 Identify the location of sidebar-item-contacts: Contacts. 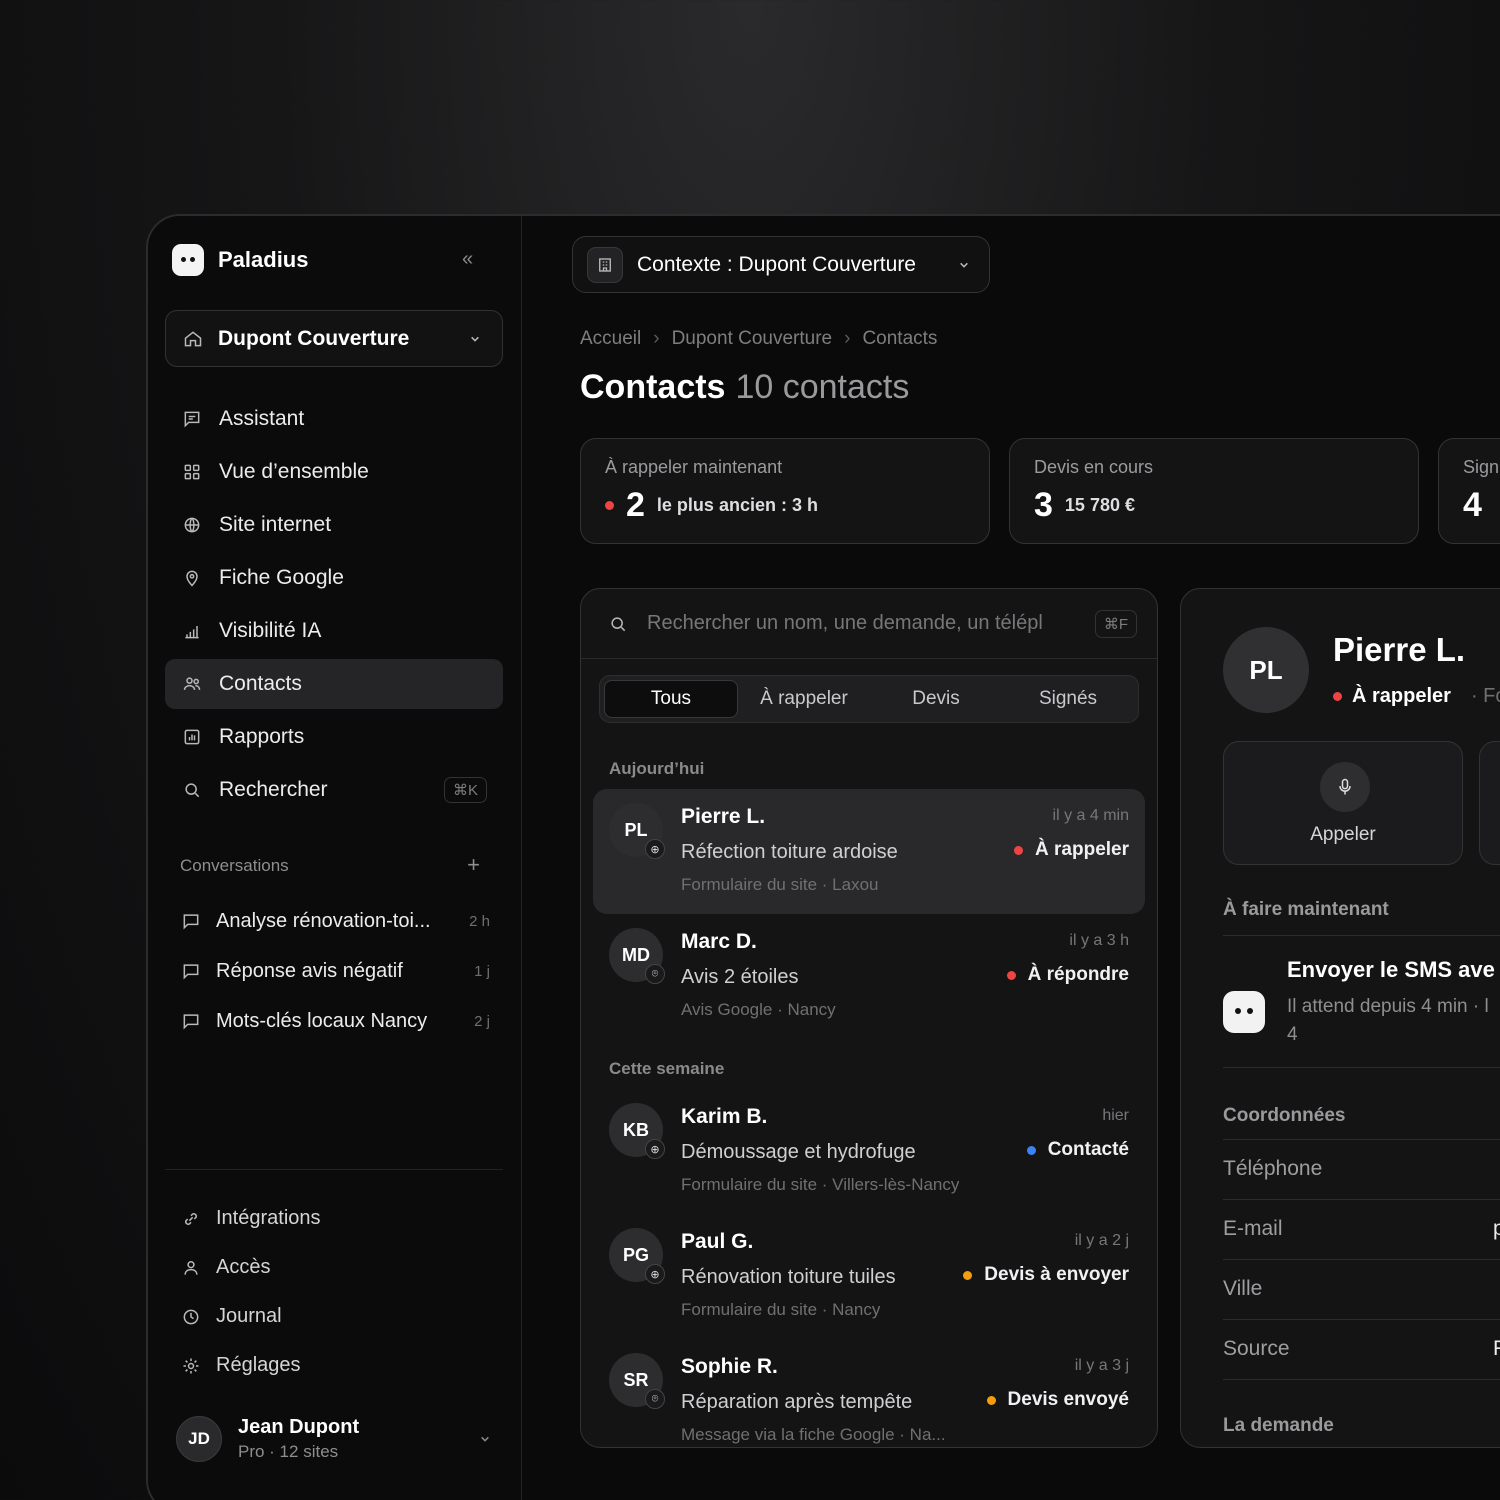
(334, 684).